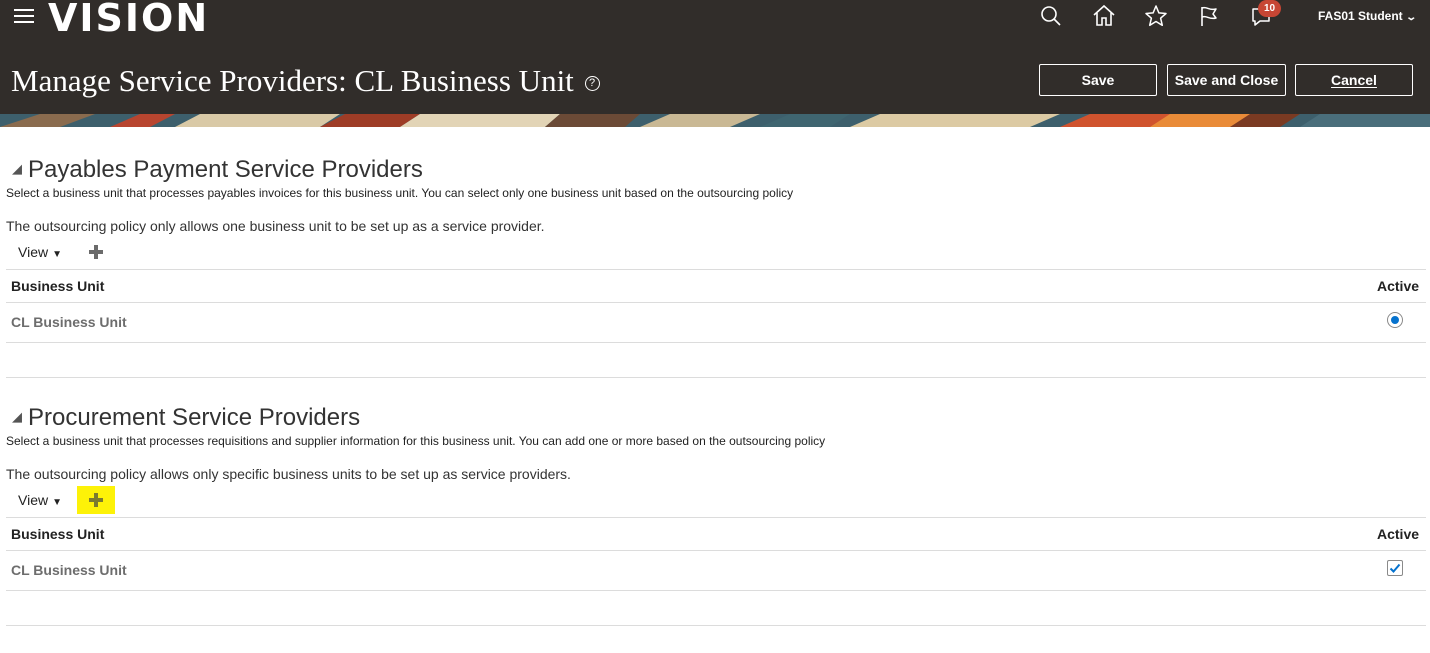 The image size is (1430, 653). I want to click on payables-view-menu: View ▼, so click(40, 252).